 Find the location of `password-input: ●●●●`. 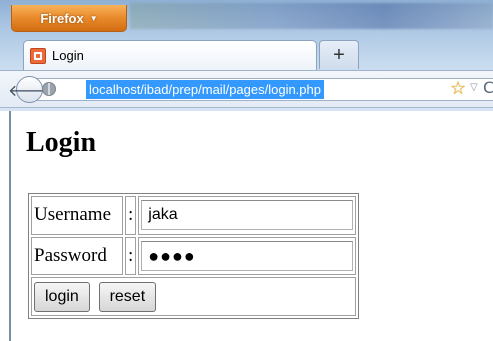

password-input: ●●●● is located at coordinates (247, 255).